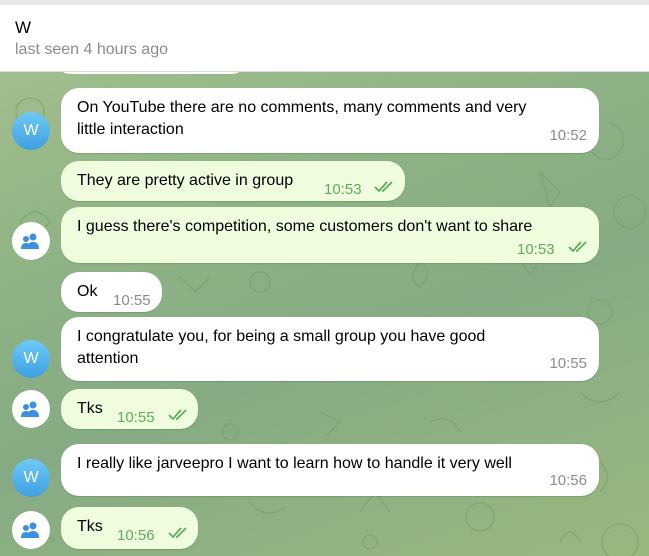  What do you see at coordinates (87, 291) in the screenshot?
I see `message-text: Ok` at bounding box center [87, 291].